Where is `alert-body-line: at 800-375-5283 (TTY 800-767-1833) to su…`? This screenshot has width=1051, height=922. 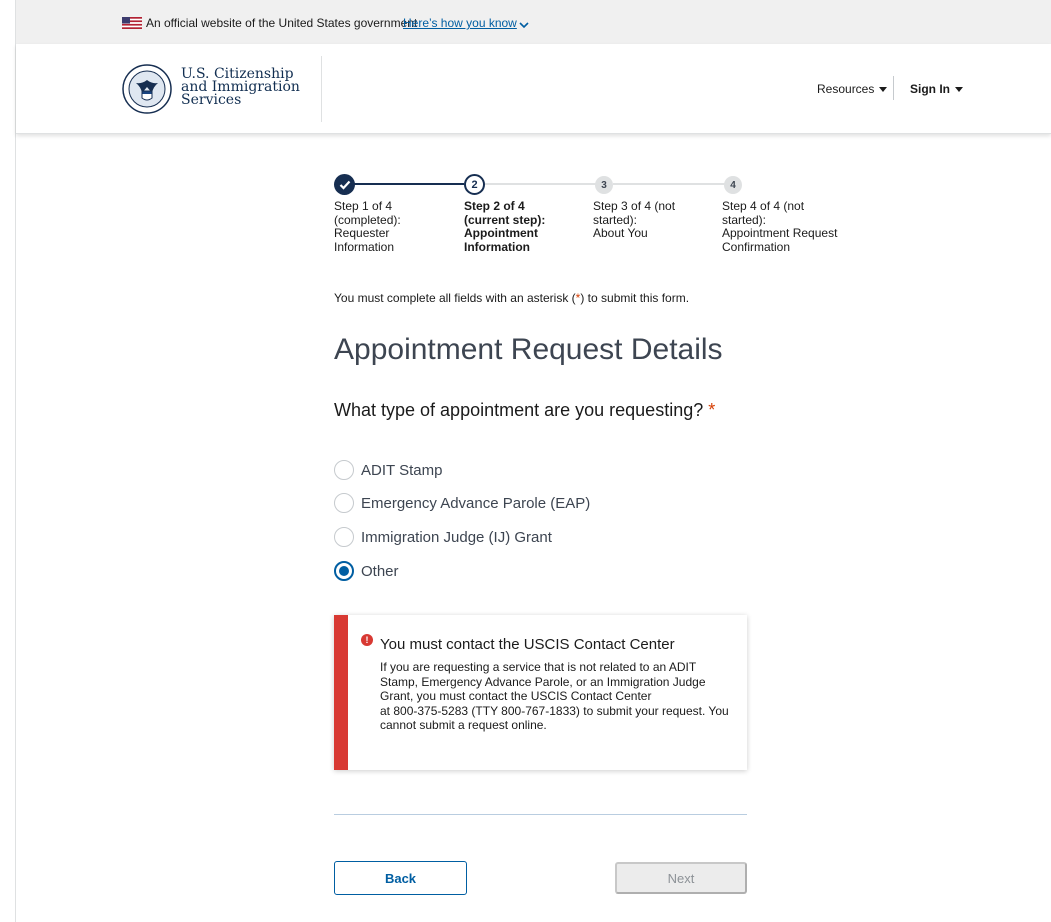 alert-body-line: at 800-375-5283 (TTY 800-767-1833) to su… is located at coordinates (554, 710).